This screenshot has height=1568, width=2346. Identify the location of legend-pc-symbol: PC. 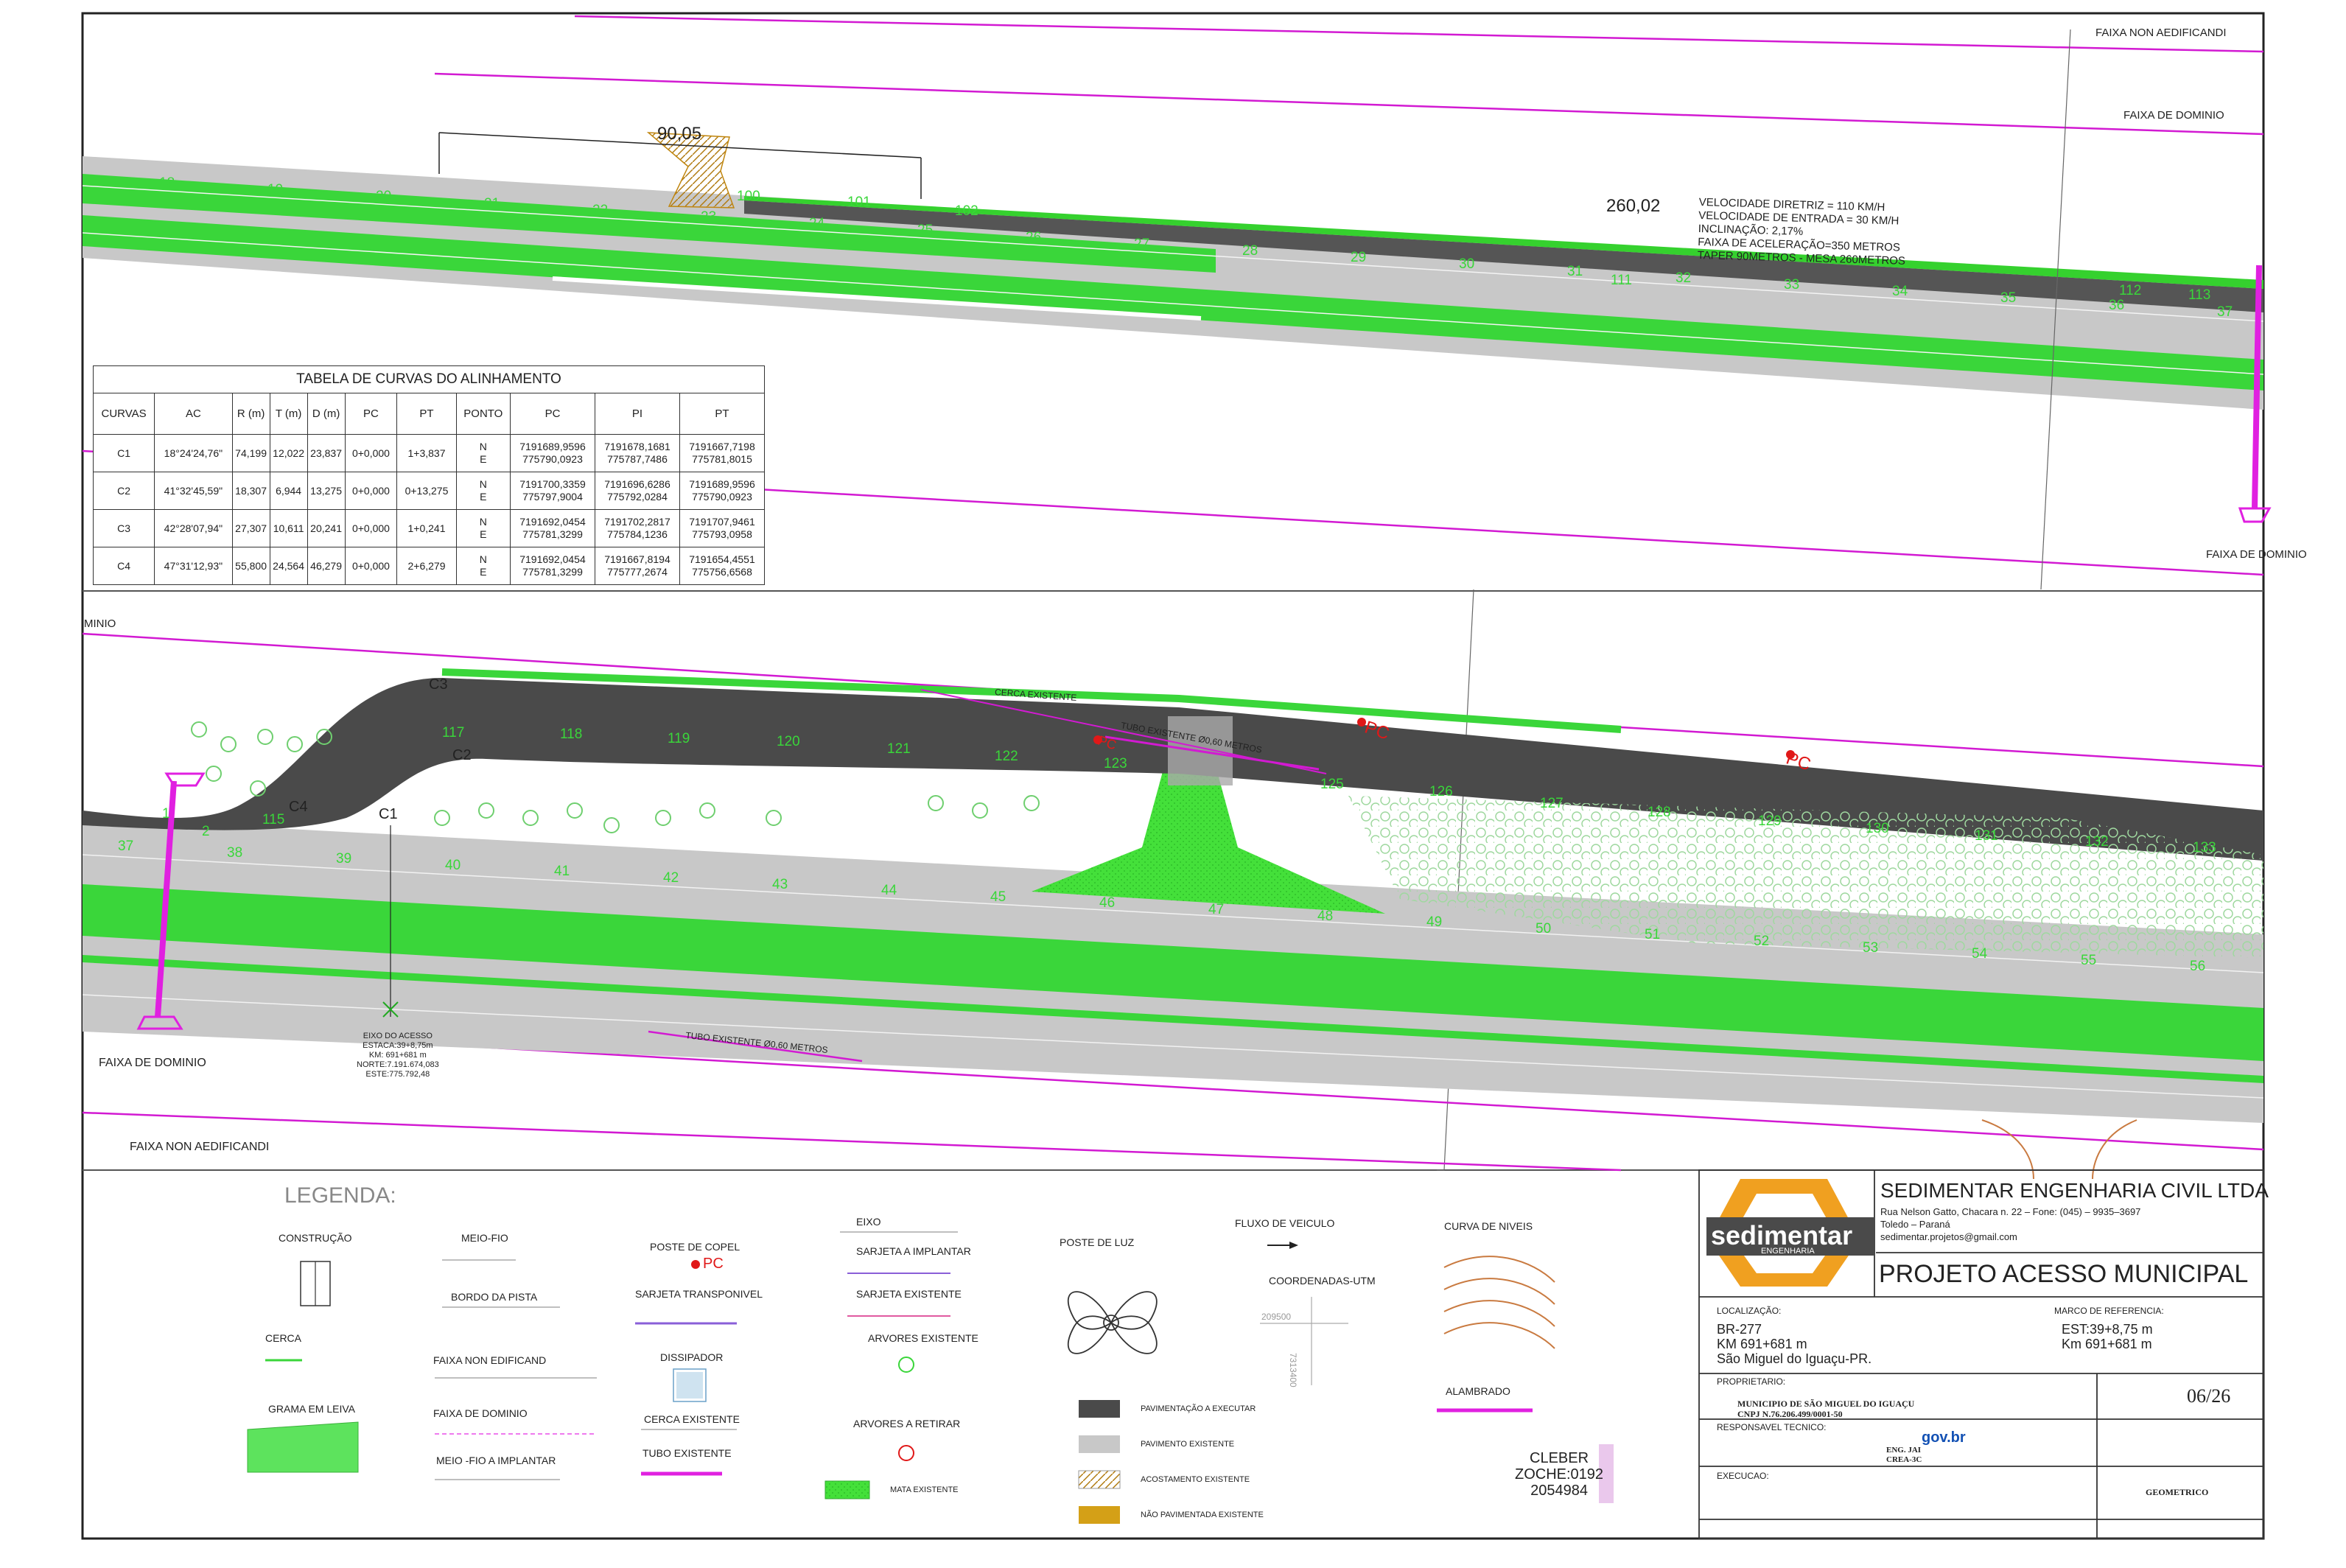
(713, 1264).